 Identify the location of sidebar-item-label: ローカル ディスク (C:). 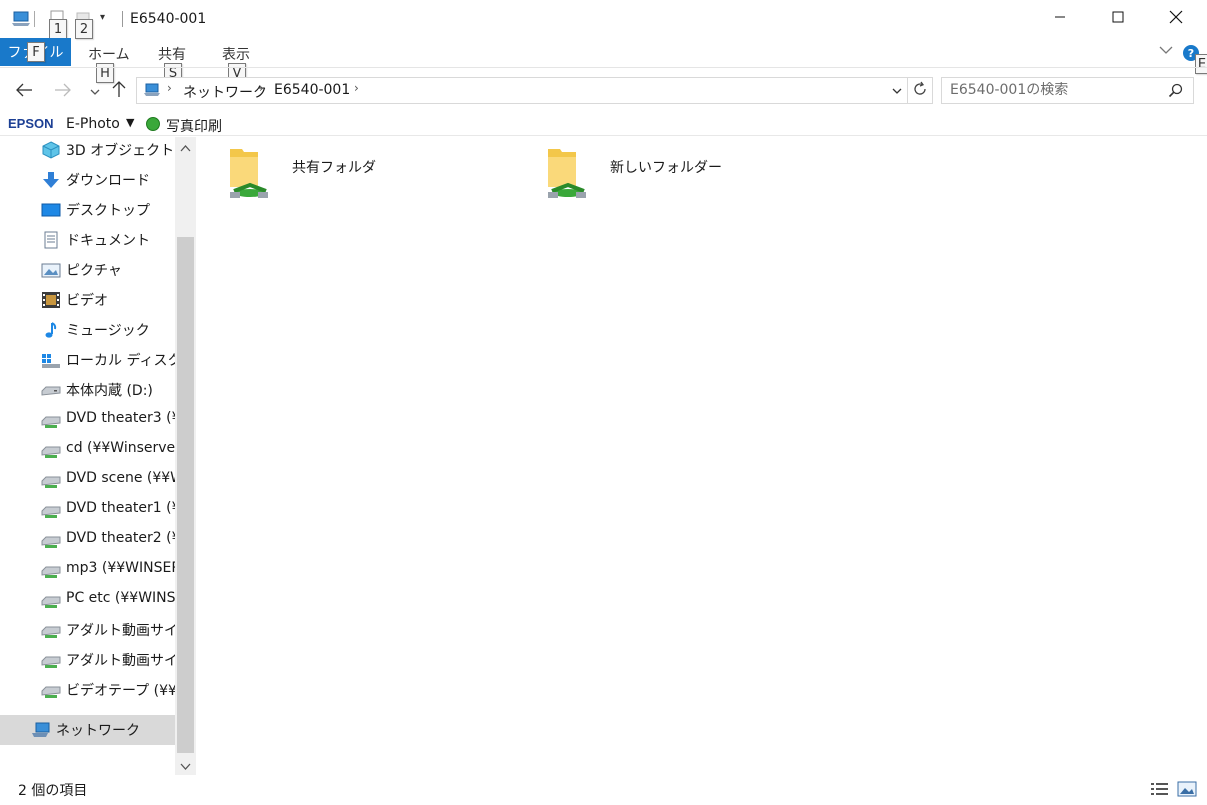
(120, 361).